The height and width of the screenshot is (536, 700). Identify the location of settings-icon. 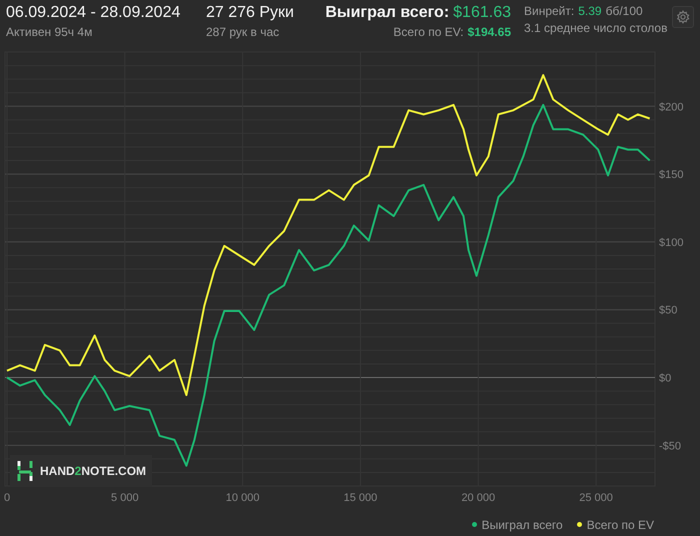
(683, 17).